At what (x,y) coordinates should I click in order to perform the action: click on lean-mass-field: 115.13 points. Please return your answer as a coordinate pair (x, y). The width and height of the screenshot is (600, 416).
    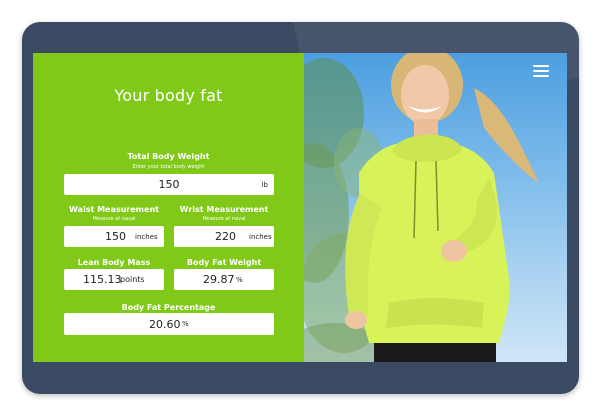
    Looking at the image, I should click on (114, 279).